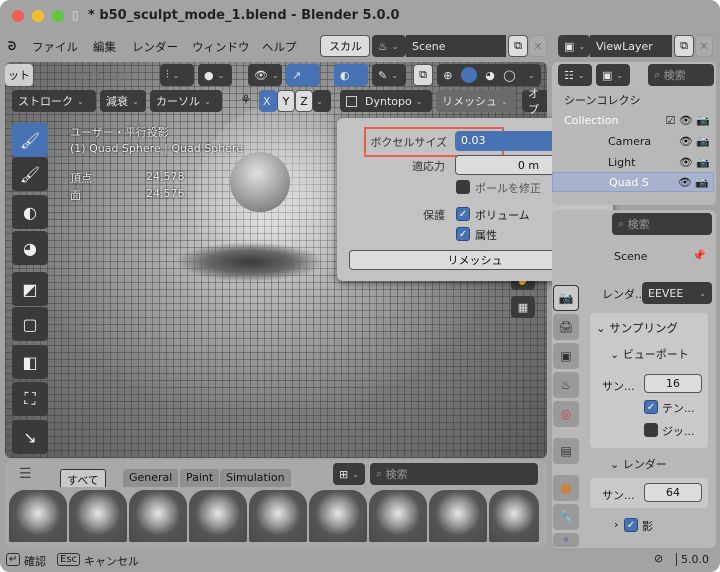 The height and width of the screenshot is (572, 720). Describe the element at coordinates (30, 362) in the screenshot. I see `box-face-set-tool-icon: ◧` at that location.